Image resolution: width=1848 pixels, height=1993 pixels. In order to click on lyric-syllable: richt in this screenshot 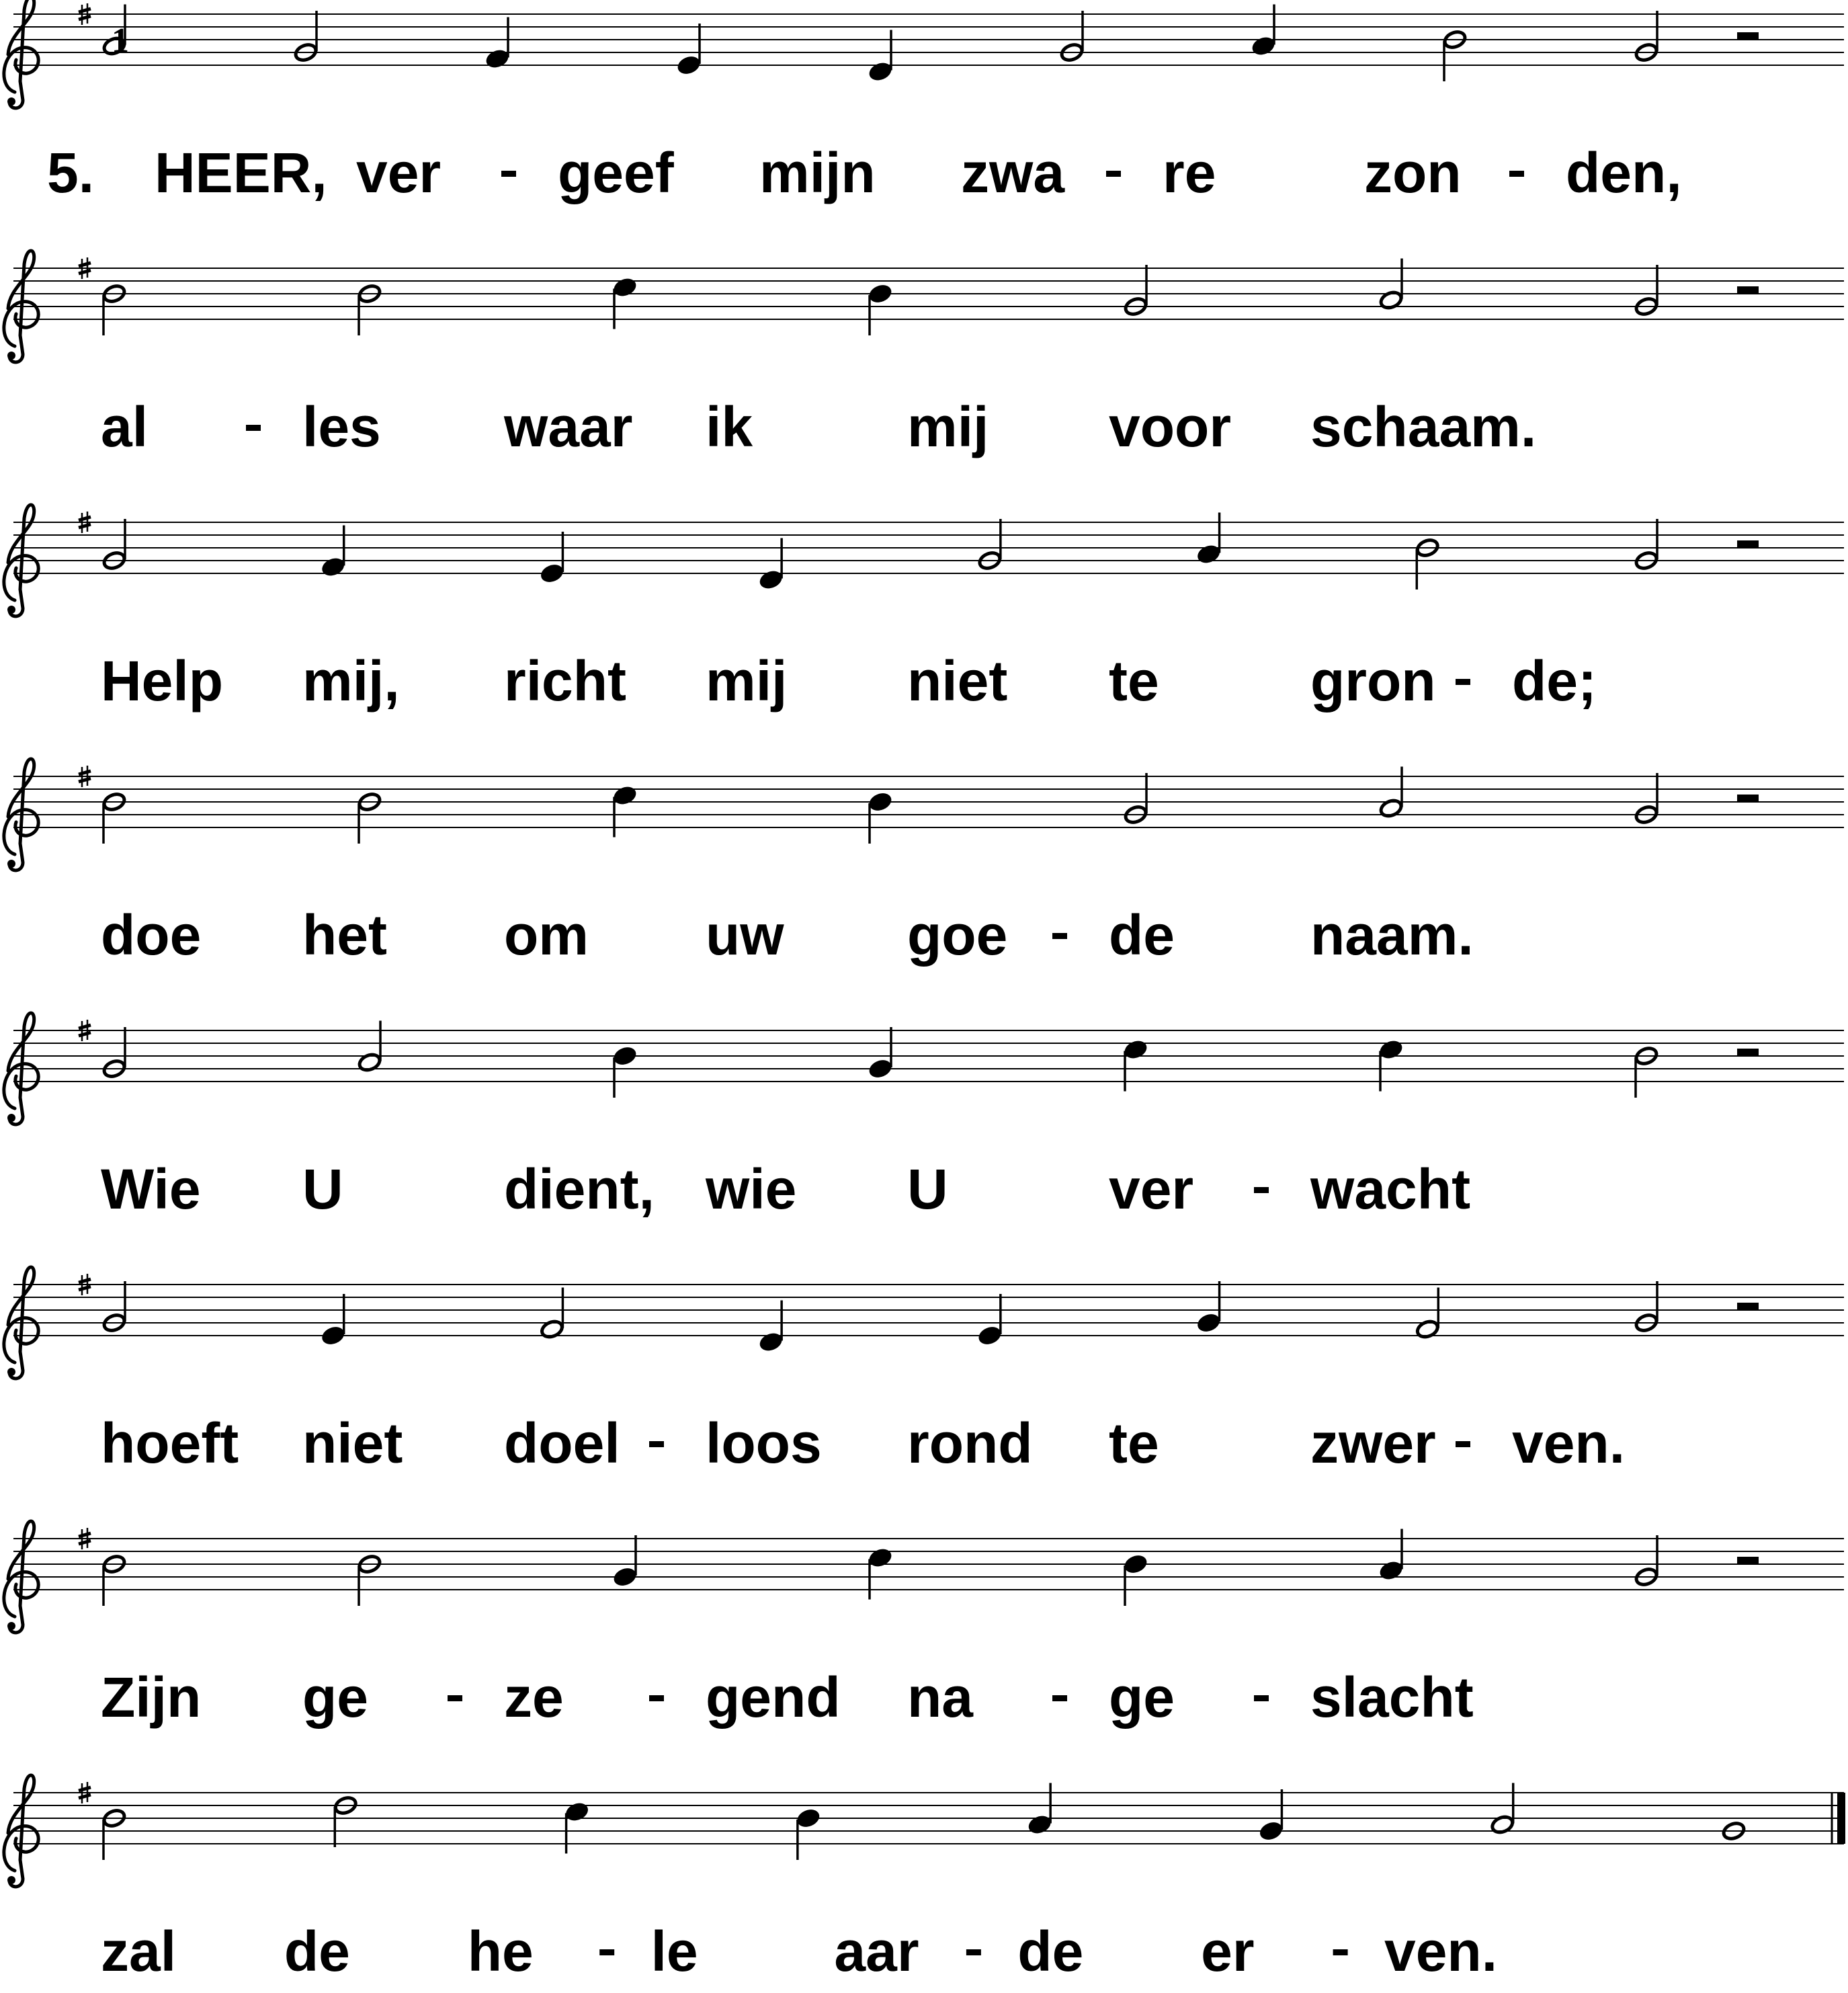, I will do `click(565, 681)`.